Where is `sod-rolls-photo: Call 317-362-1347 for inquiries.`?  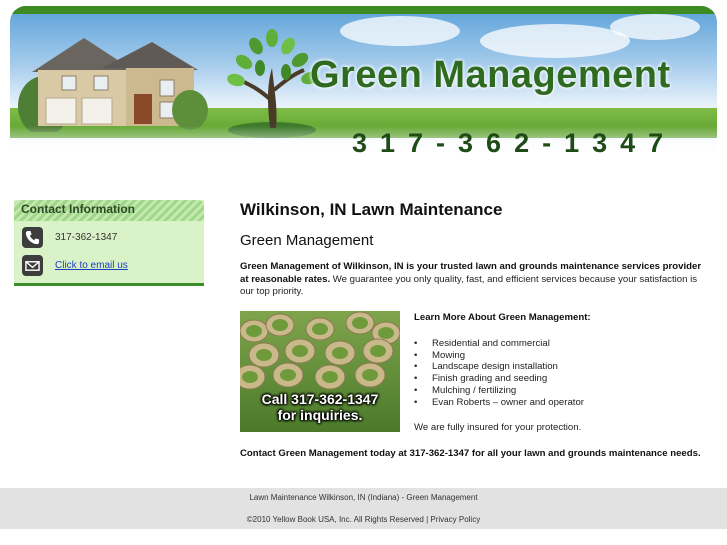
sod-rolls-photo: Call 317-362-1347 for inquiries. is located at coordinates (320, 371).